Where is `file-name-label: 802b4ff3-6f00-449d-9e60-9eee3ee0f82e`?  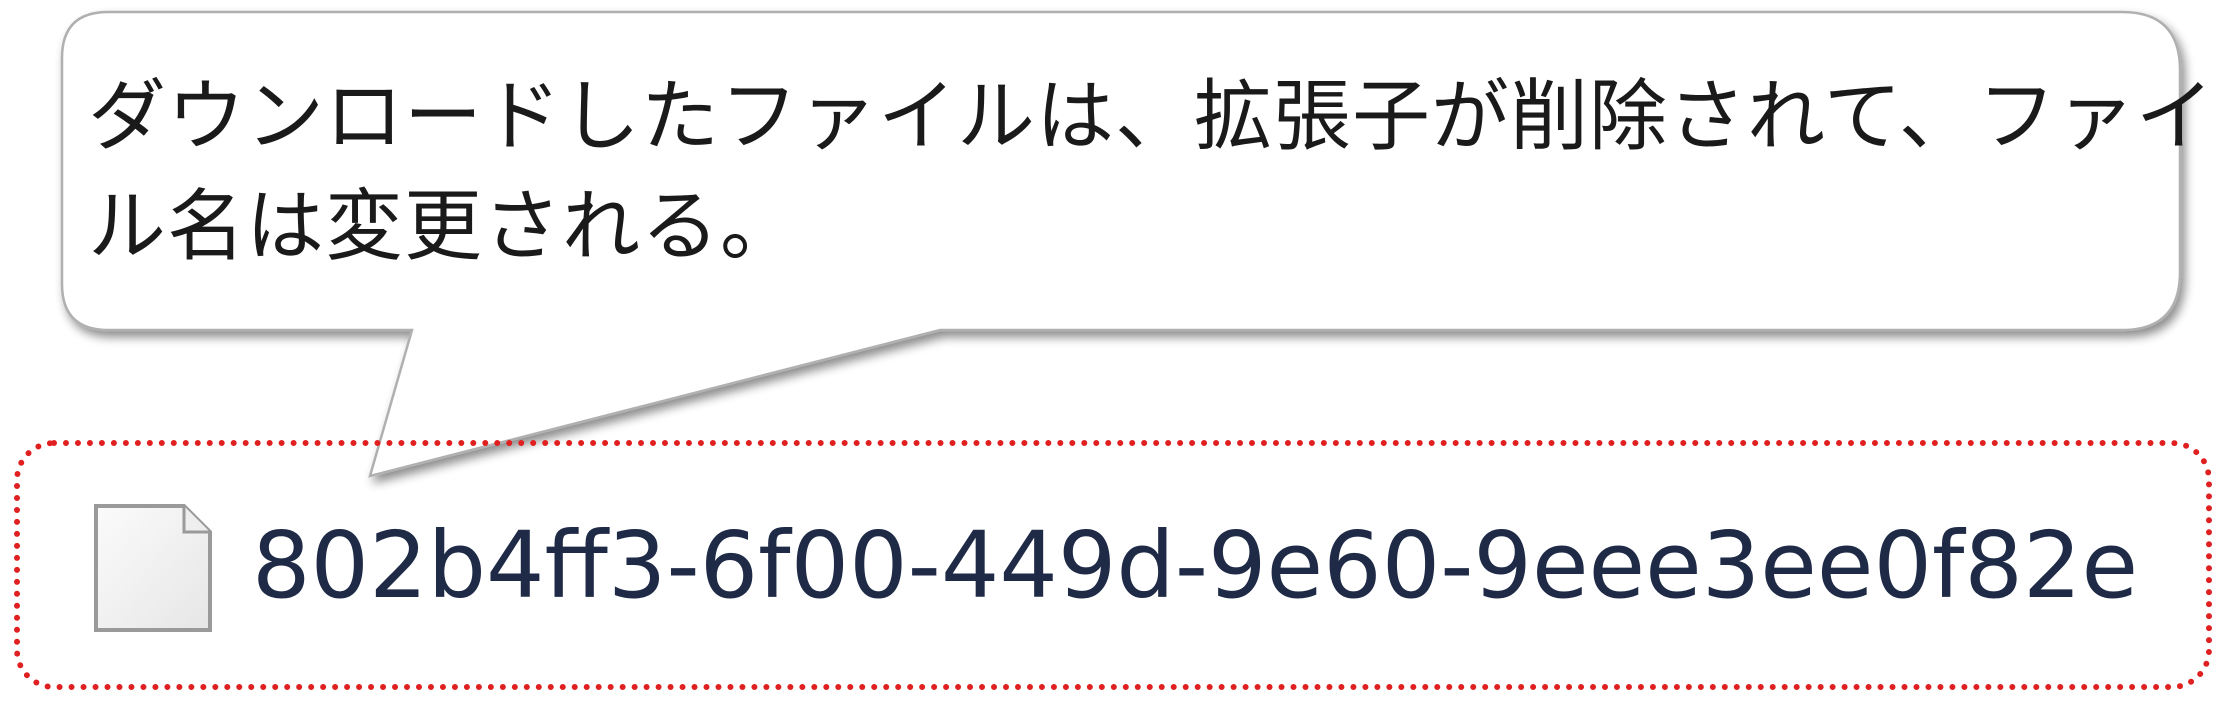
file-name-label: 802b4ff3-6f00-449d-9e60-9eee3ee0f82e is located at coordinates (1195, 566).